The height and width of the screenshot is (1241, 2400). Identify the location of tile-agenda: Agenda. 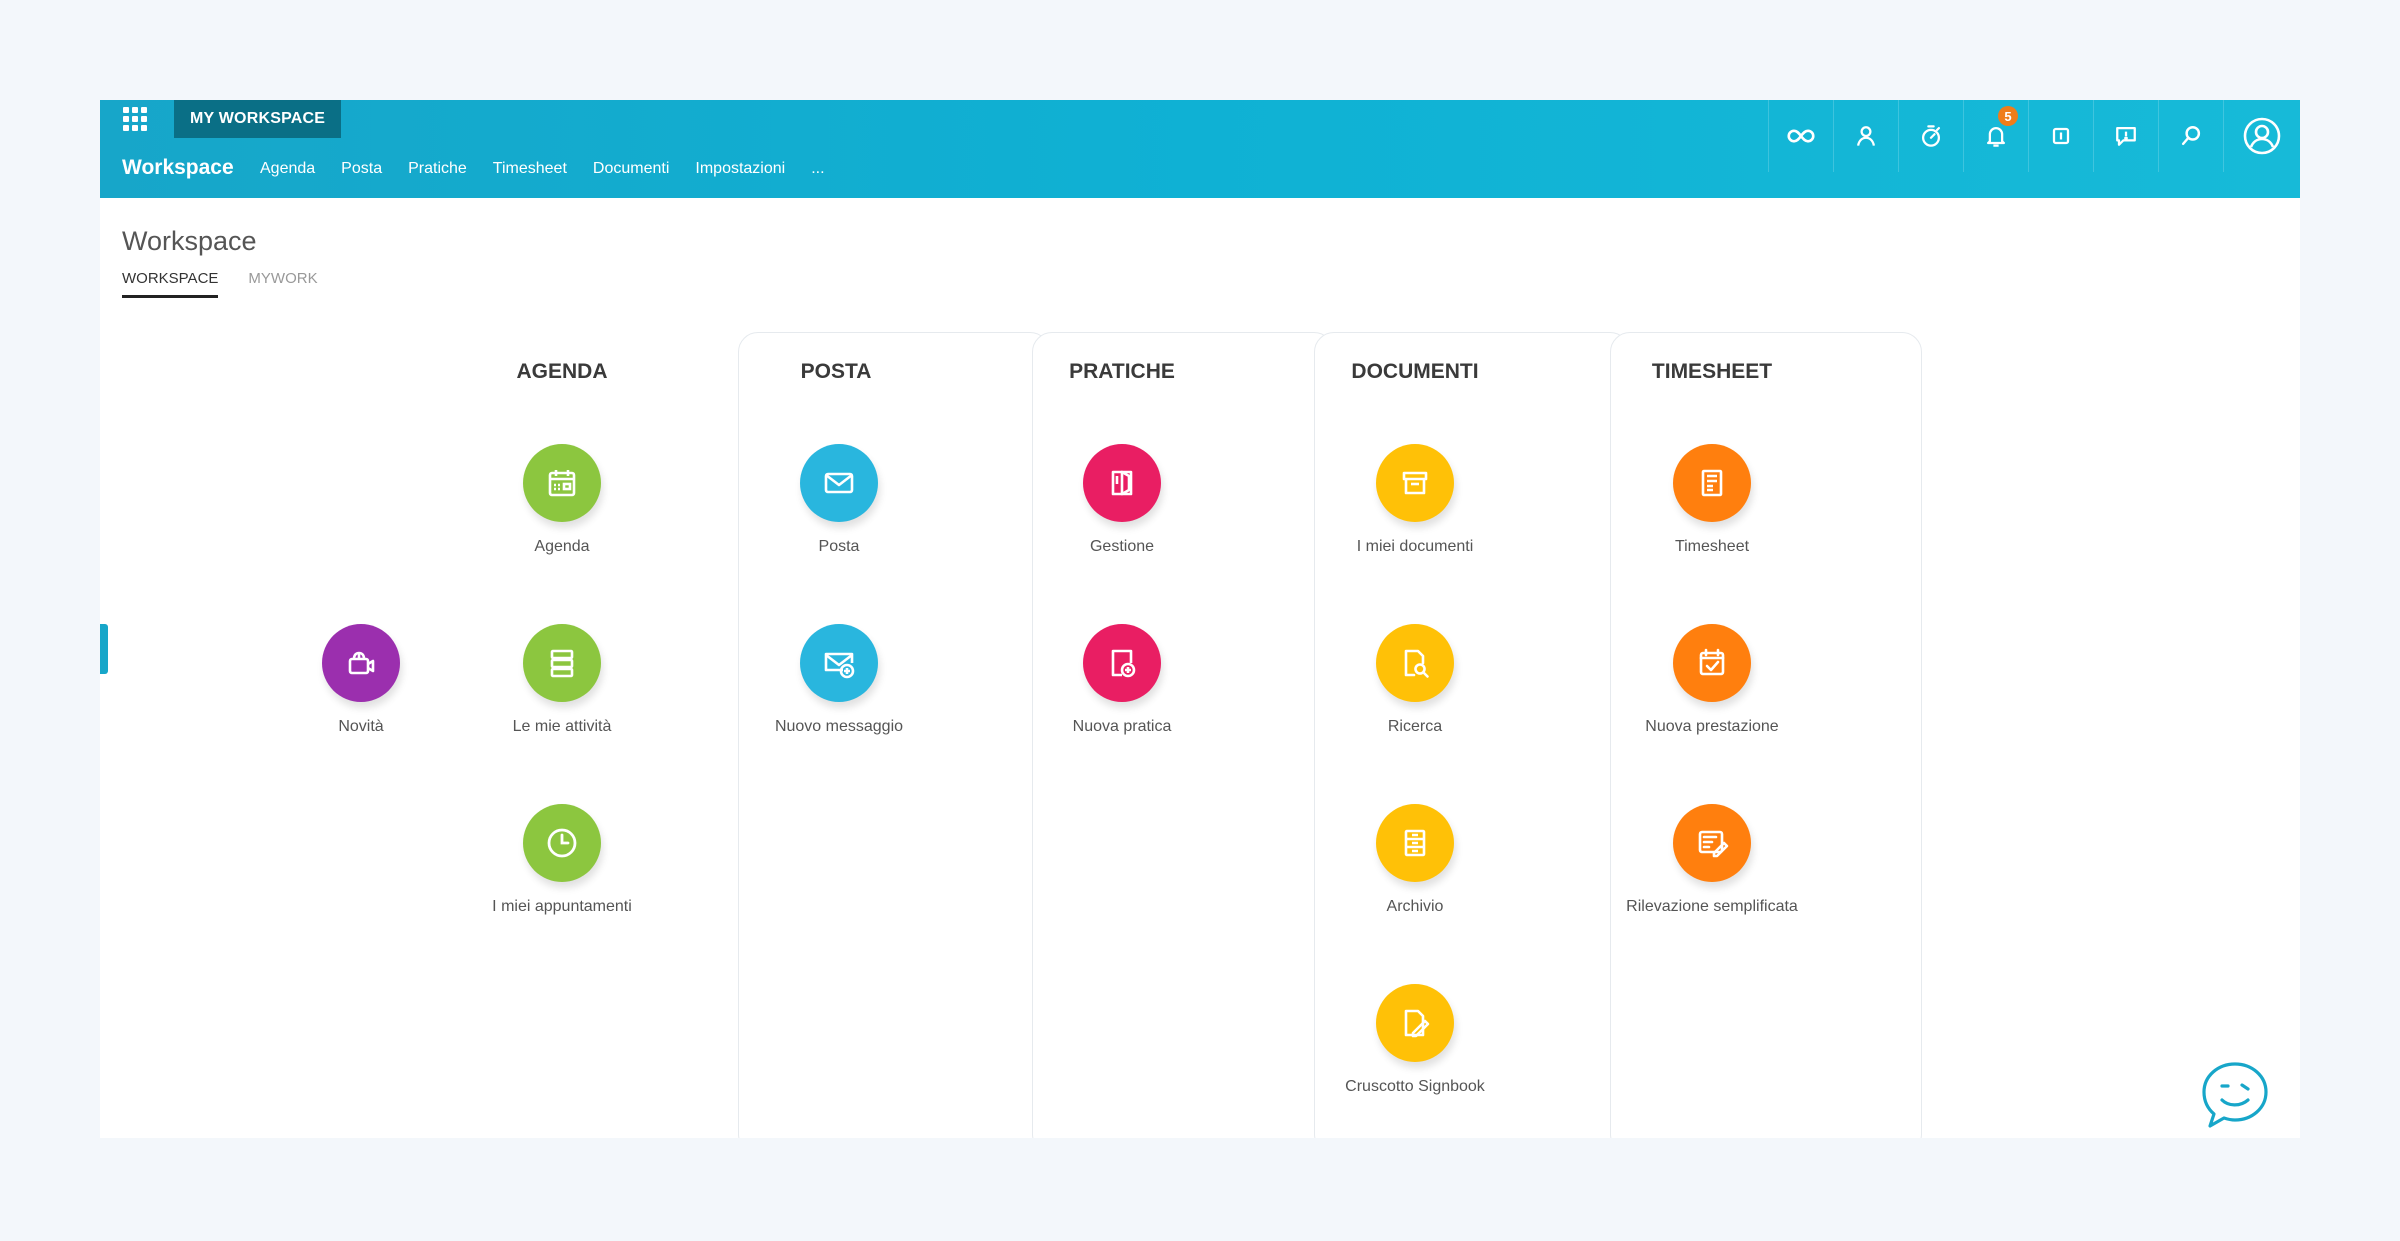
(562, 500).